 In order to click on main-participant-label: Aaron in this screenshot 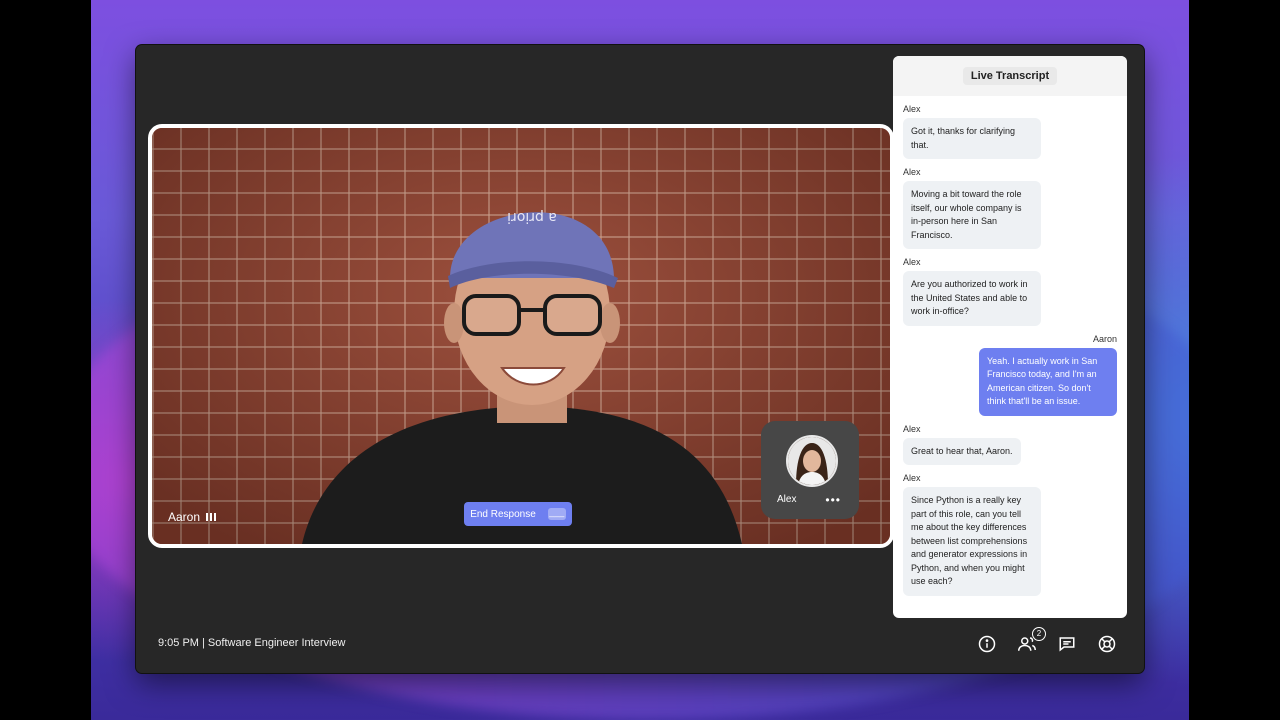, I will do `click(192, 517)`.